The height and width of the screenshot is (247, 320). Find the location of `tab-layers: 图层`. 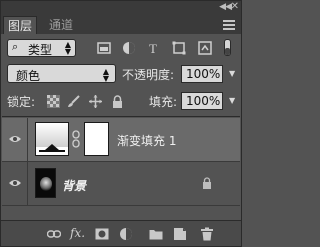

tab-layers: 图层 is located at coordinates (20, 25).